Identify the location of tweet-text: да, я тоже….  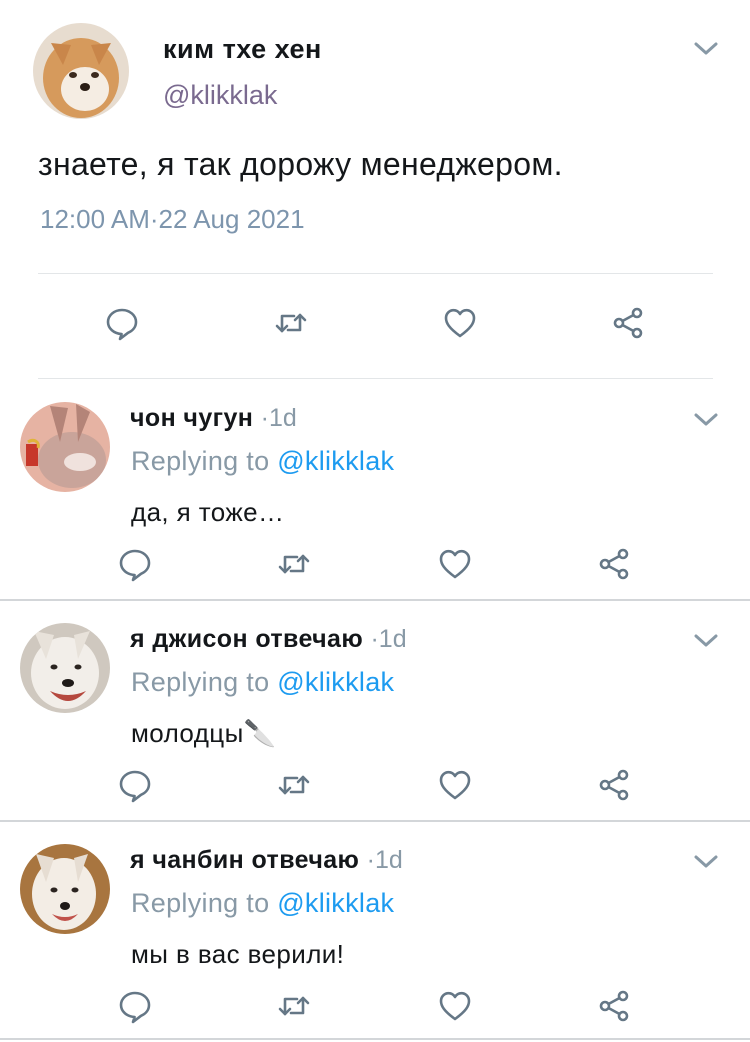
(208, 512).